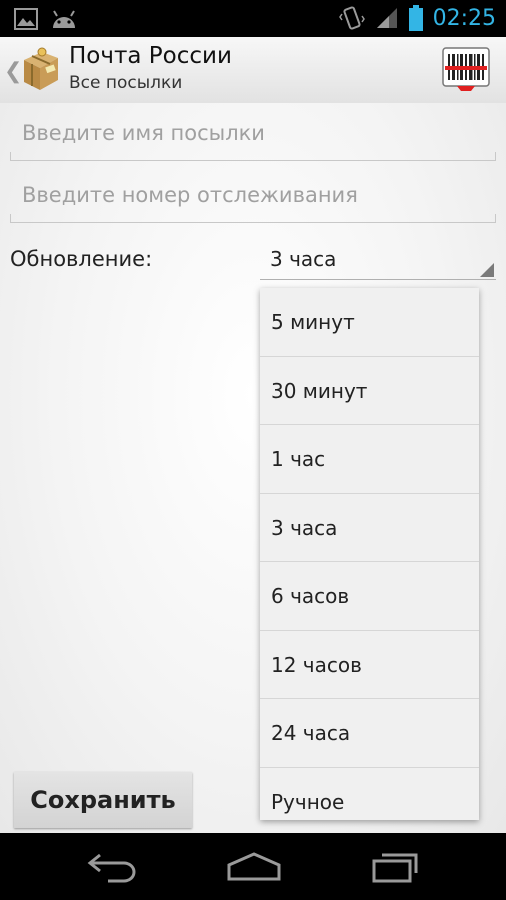  I want to click on spinner-arrow-icon, so click(487, 270).